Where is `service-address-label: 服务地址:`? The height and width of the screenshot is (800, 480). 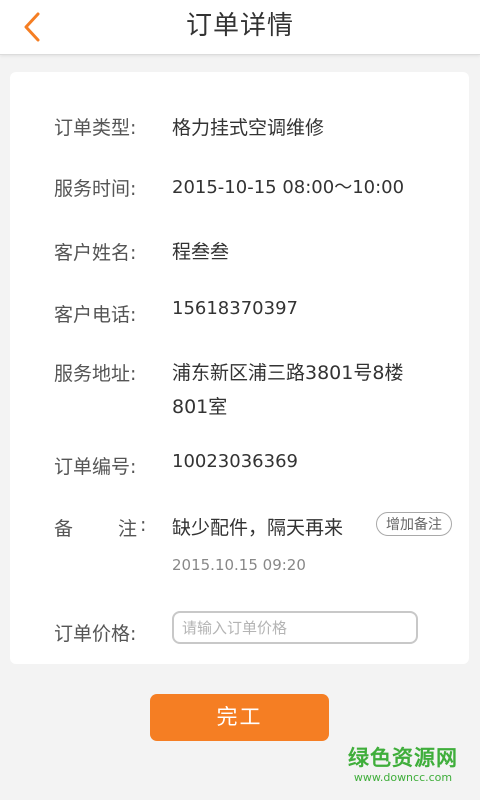
service-address-label: 服务地址: is located at coordinates (95, 374).